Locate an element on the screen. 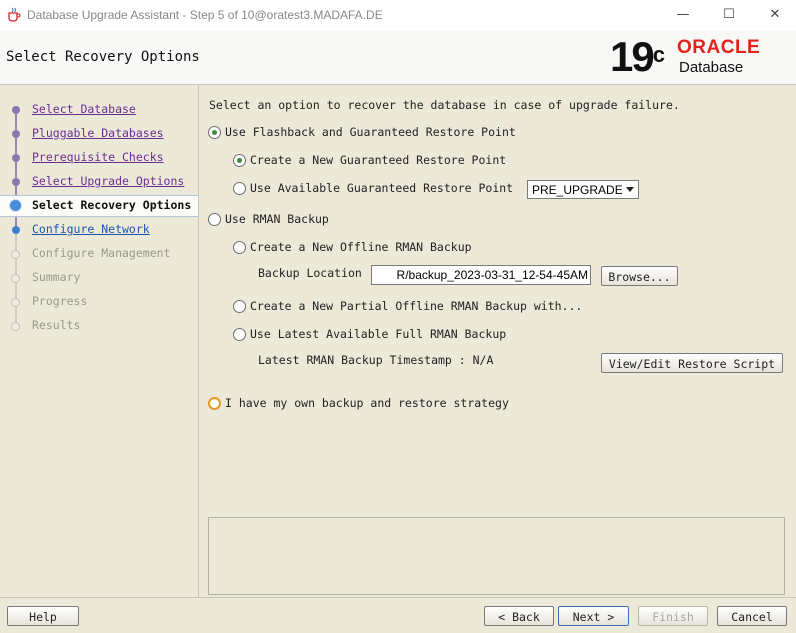 This screenshot has height=633, width=796. nav-step-pluggable-databases: Pluggable Databases is located at coordinates (99, 134).